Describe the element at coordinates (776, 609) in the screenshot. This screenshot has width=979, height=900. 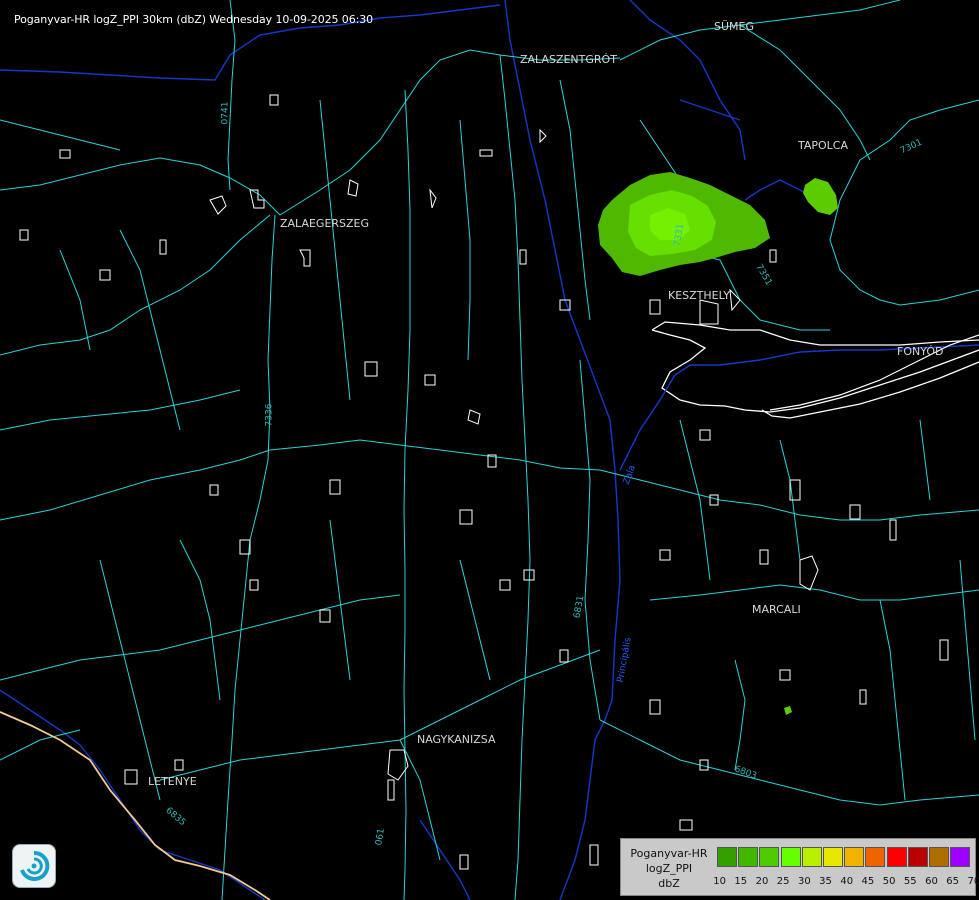
I see `city-label-marcali: MARCALI` at that location.